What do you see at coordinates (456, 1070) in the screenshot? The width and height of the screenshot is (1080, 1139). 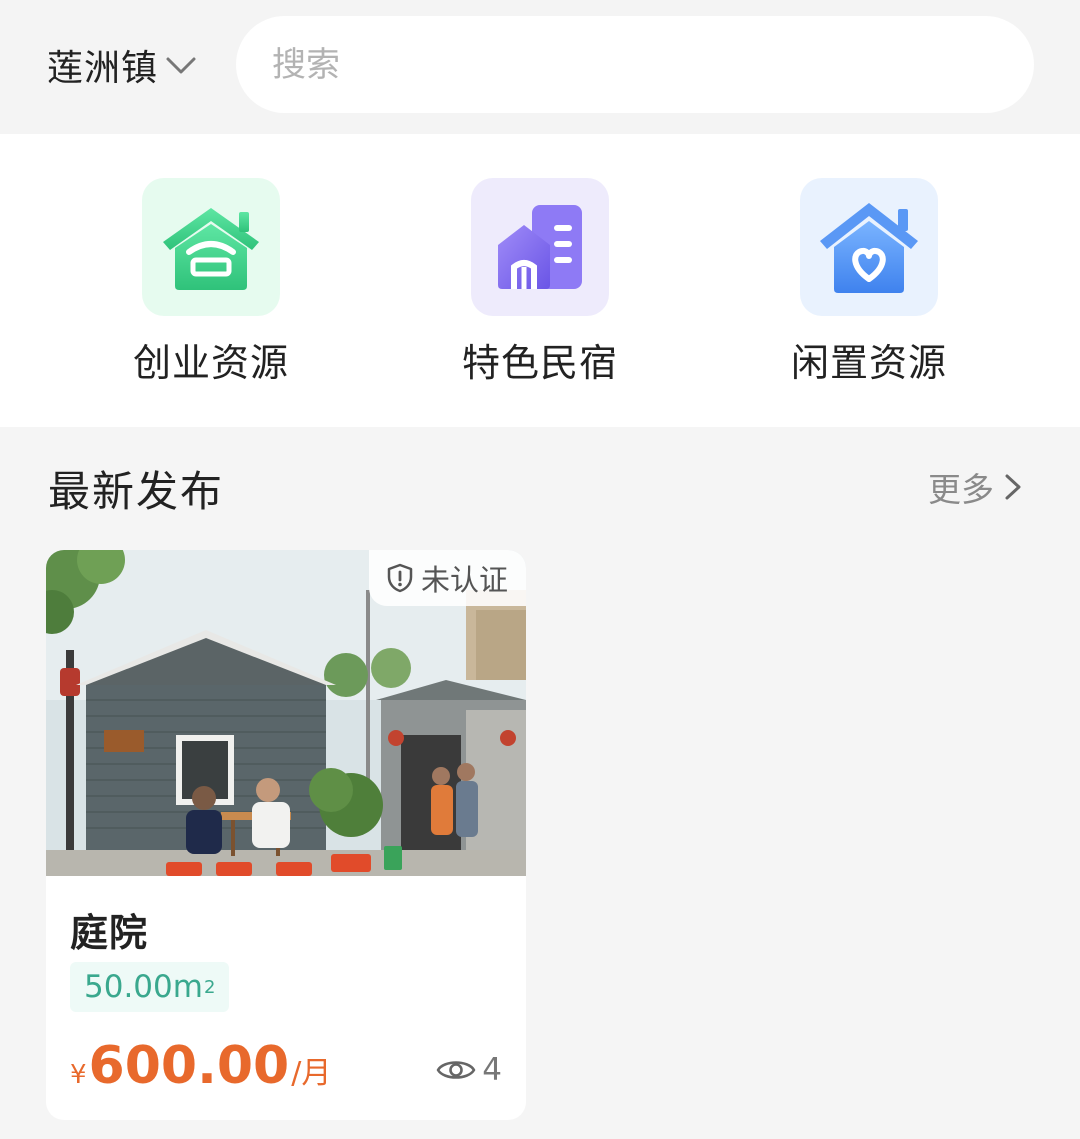 I see `eye-icon` at bounding box center [456, 1070].